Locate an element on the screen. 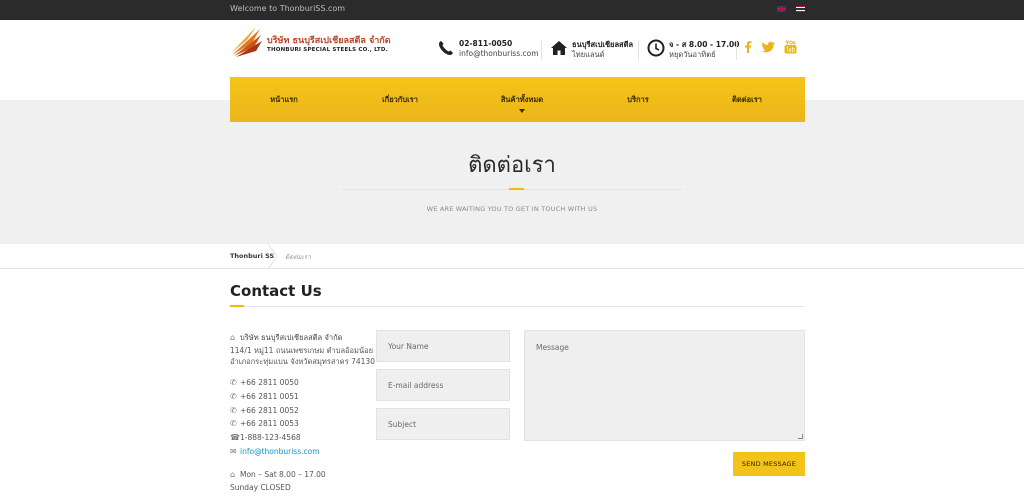 The width and height of the screenshot is (1024, 497). company-name: บริษัท ธนบุรีสเปเชียลสตีล จำกัด is located at coordinates (291, 337).